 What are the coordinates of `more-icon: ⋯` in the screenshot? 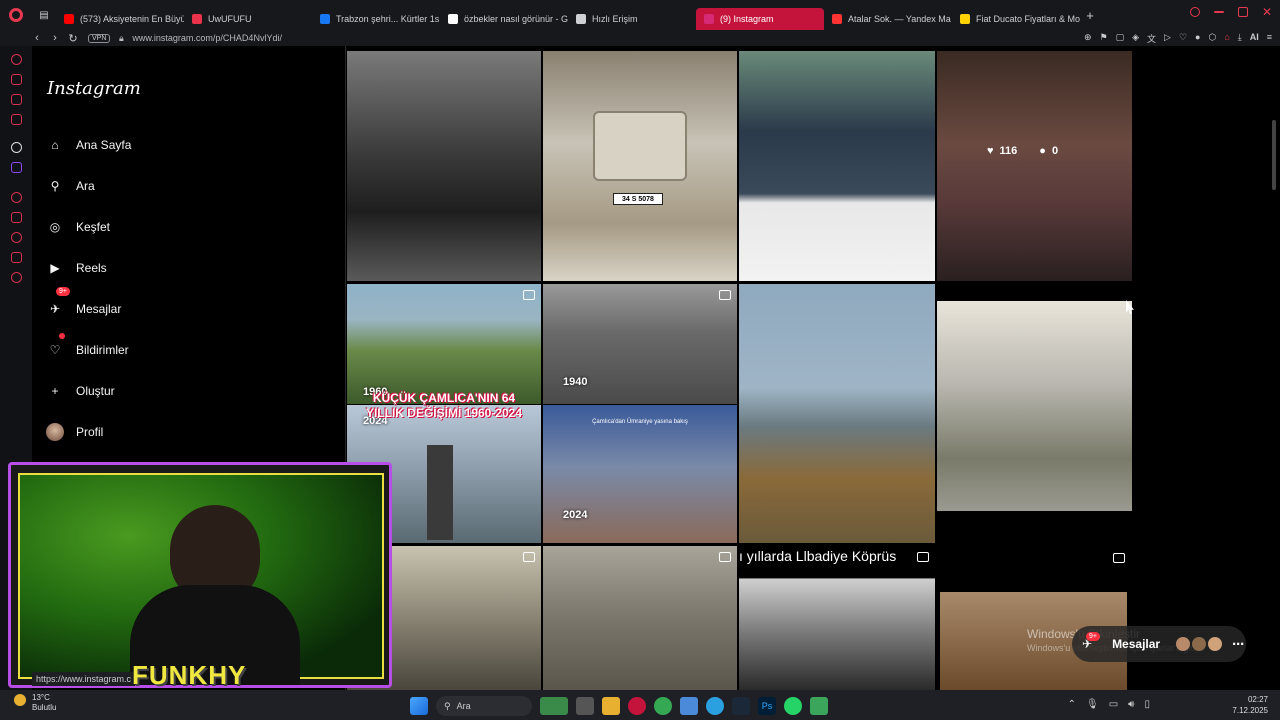 It's located at (1238, 644).